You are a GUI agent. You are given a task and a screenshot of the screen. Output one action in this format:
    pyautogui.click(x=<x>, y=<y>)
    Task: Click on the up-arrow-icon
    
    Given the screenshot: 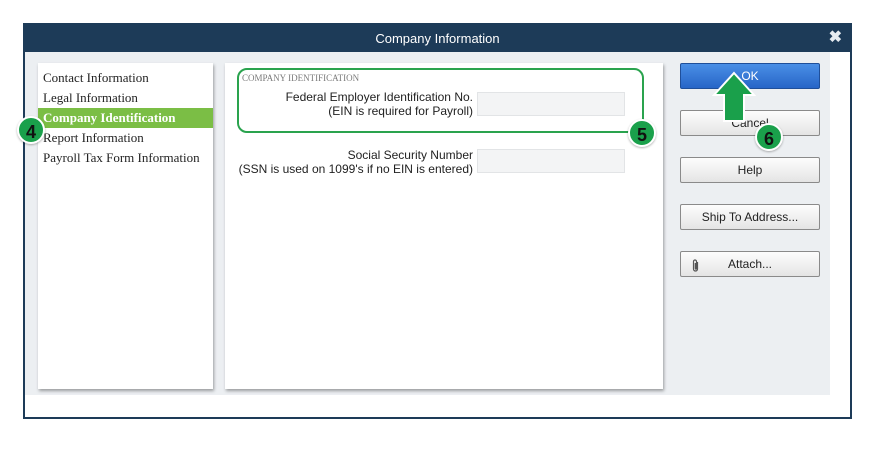 What is the action you would take?
    pyautogui.click(x=734, y=96)
    